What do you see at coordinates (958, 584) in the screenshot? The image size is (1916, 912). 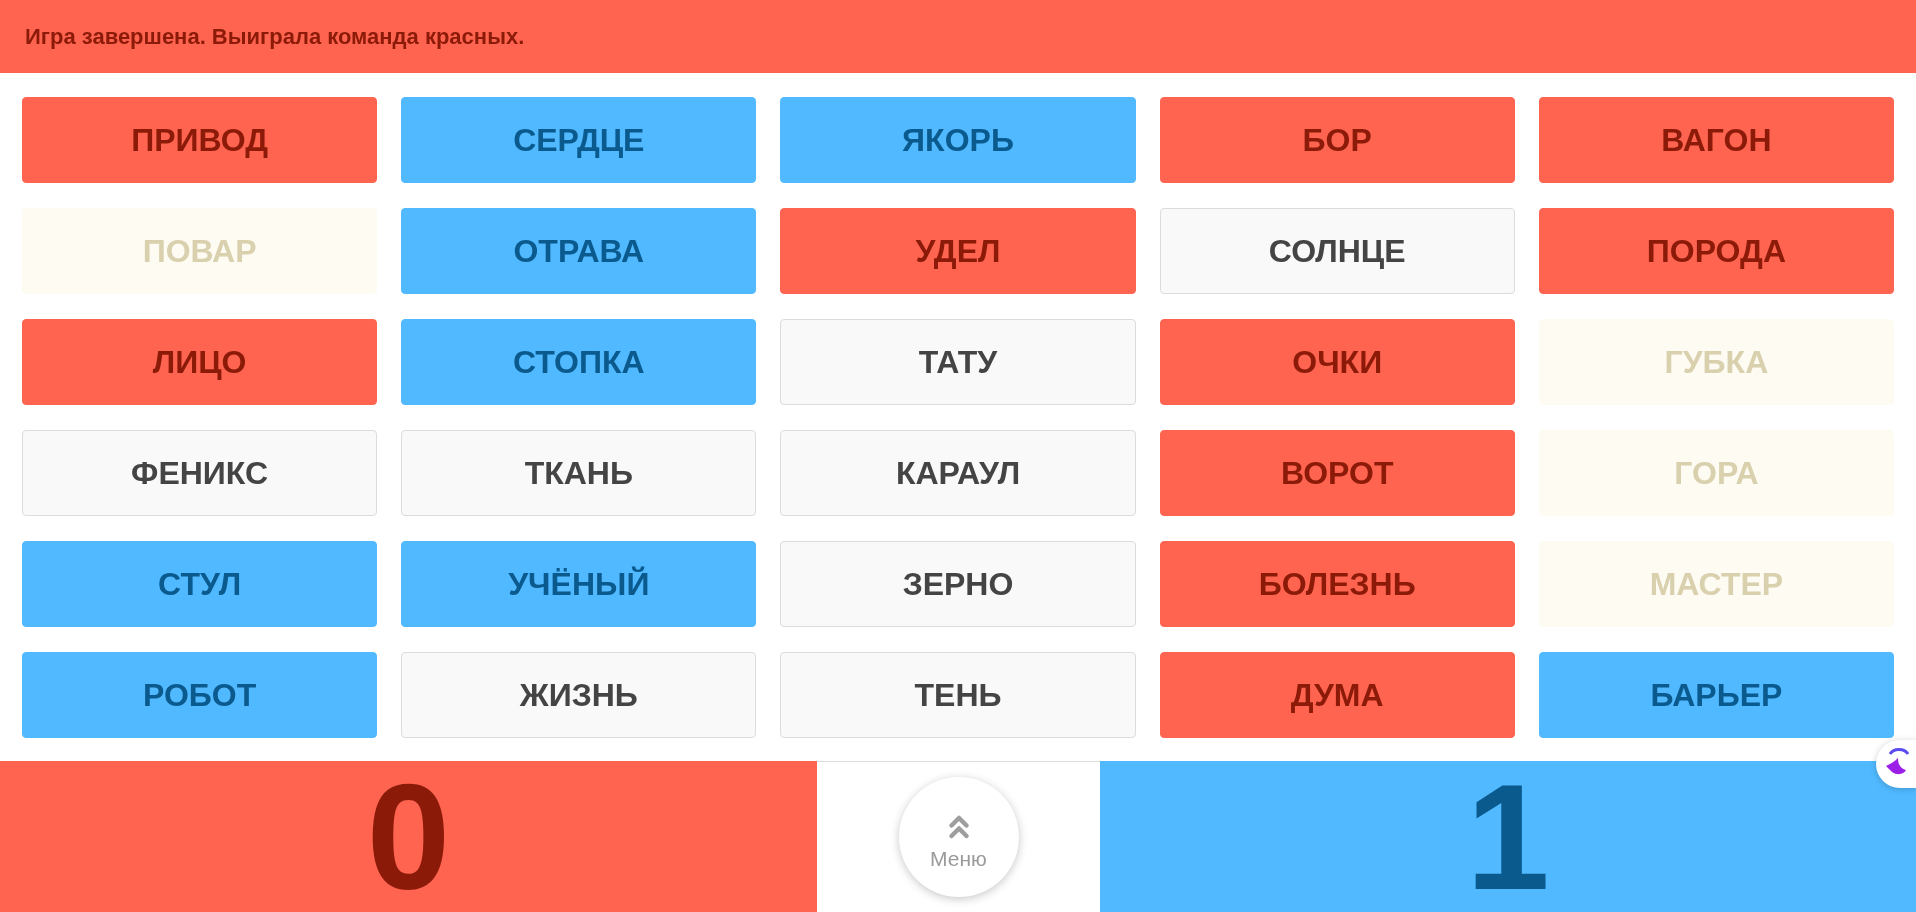 I see `word-card: ЗЕРНО` at bounding box center [958, 584].